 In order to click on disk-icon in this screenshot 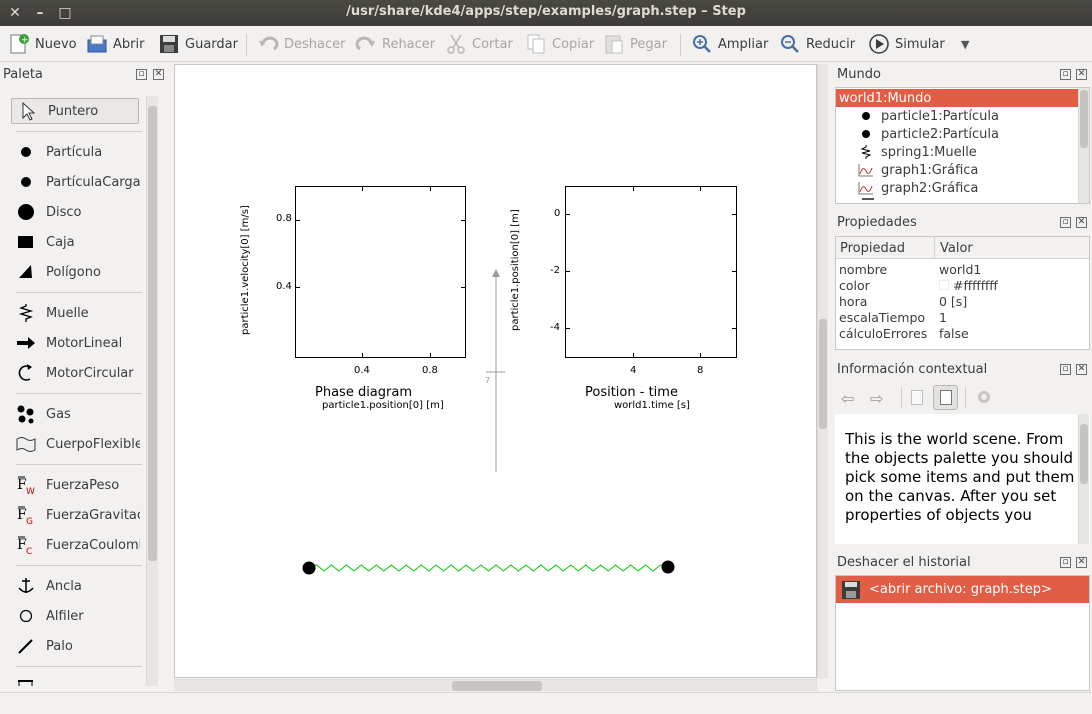, I will do `click(26, 212)`.